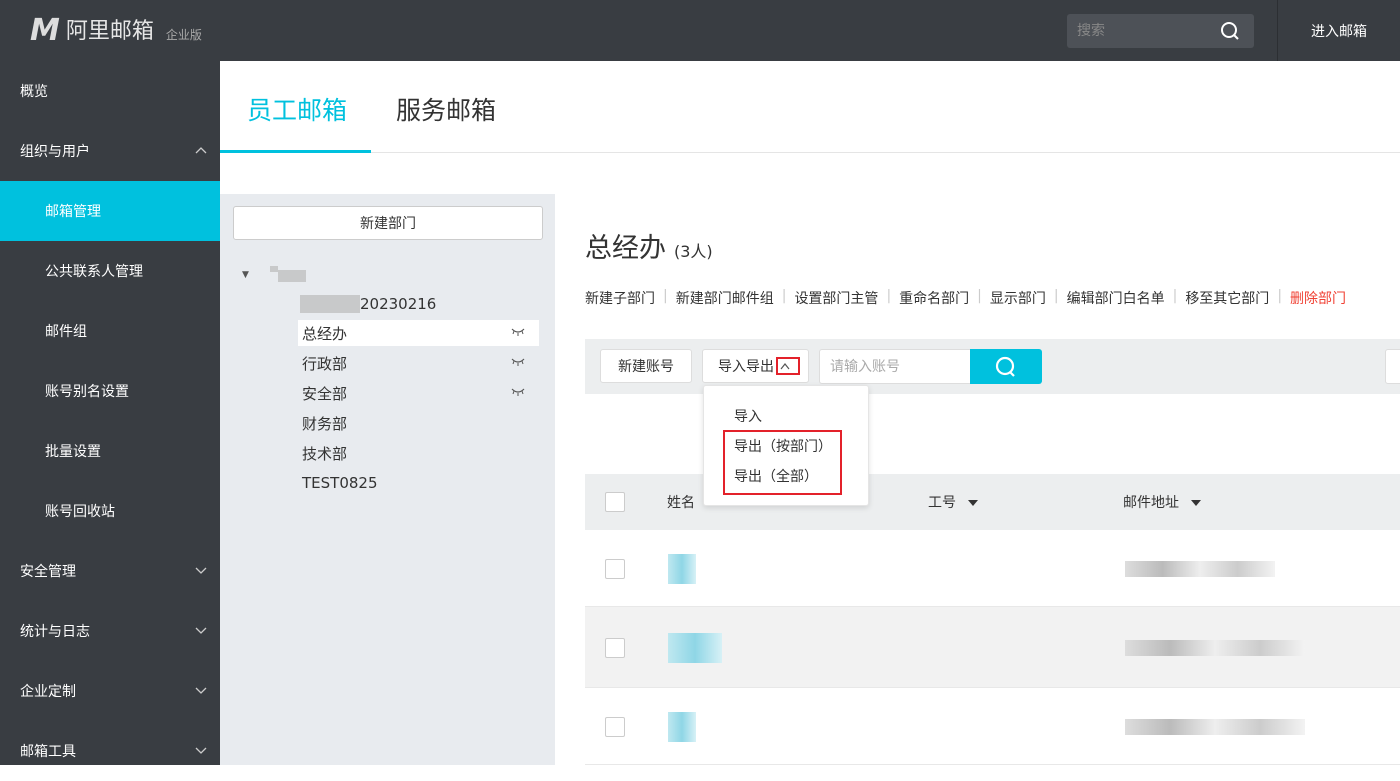 The height and width of the screenshot is (781, 1400). I want to click on column-employee-id: 工号, so click(953, 502).